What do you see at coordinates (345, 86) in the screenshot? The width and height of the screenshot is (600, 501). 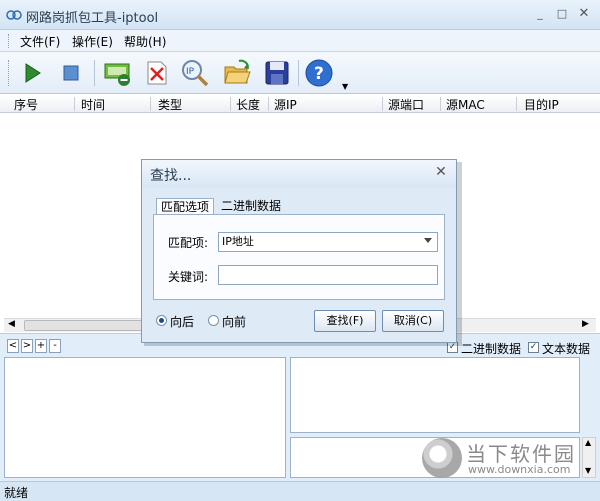 I see `chevron-down-icon: ▼` at bounding box center [345, 86].